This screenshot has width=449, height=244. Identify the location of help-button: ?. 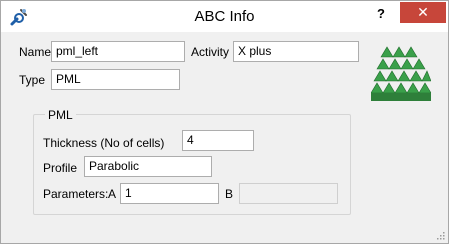
(381, 14).